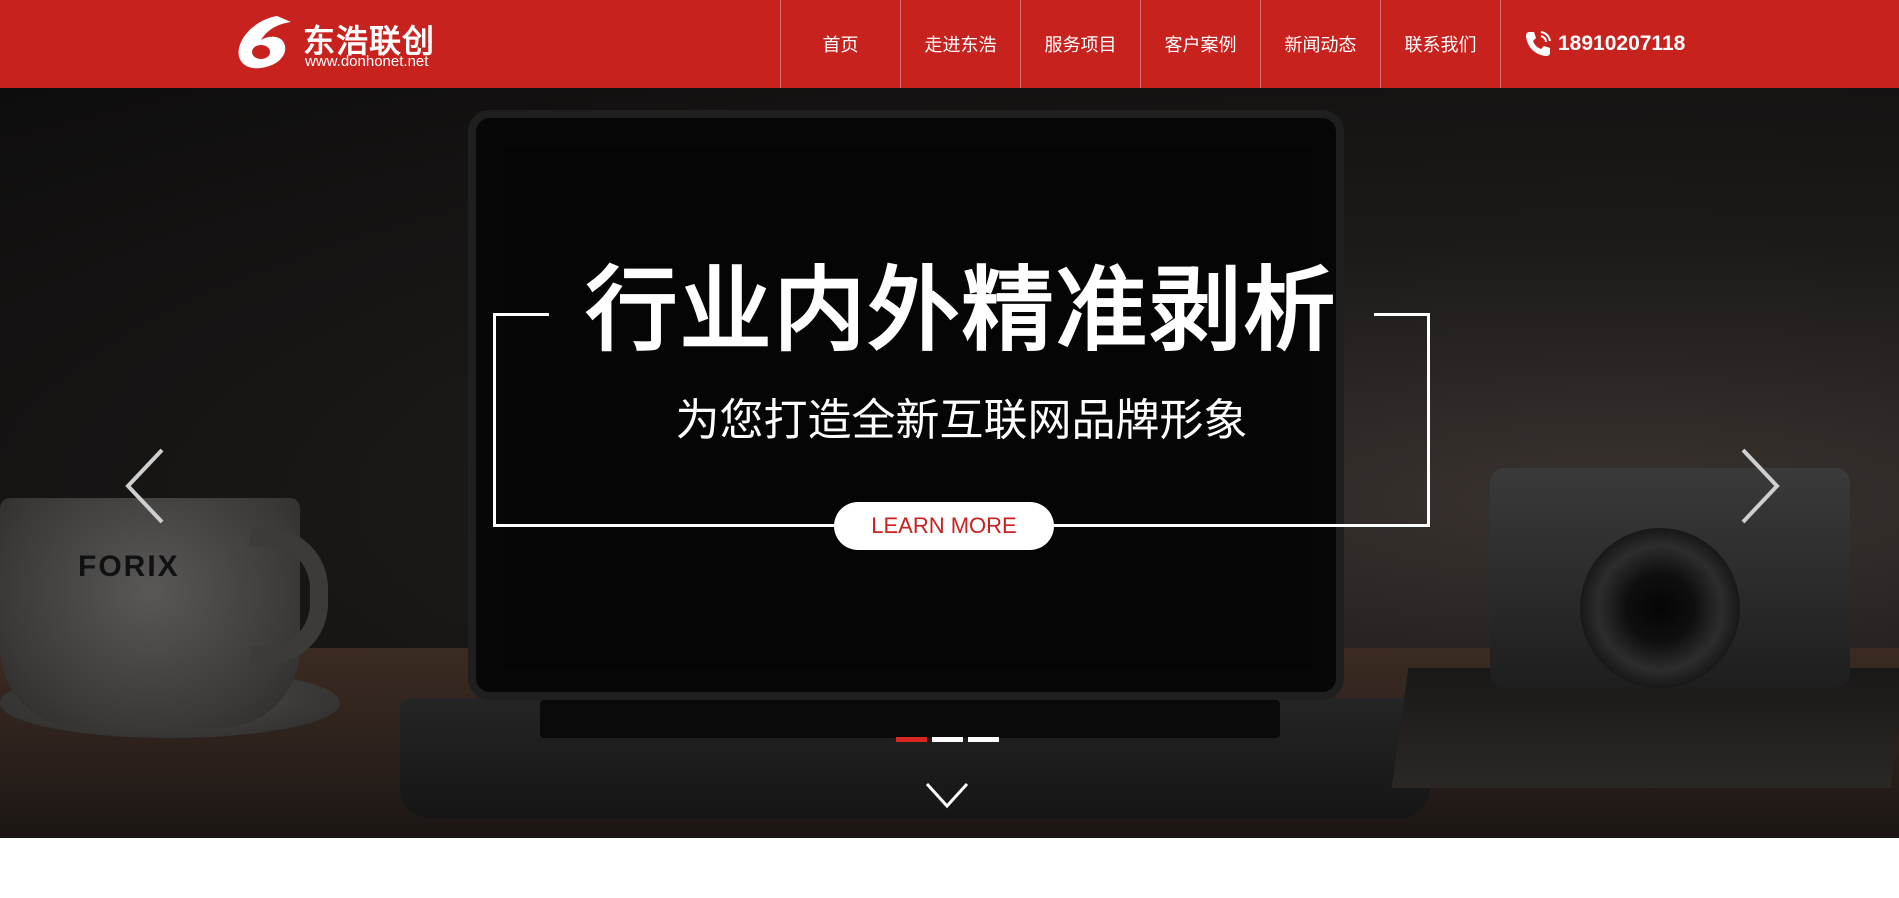  Describe the element at coordinates (961, 420) in the screenshot. I see `banner-subline: 为您打造全新互联网品牌形象` at that location.